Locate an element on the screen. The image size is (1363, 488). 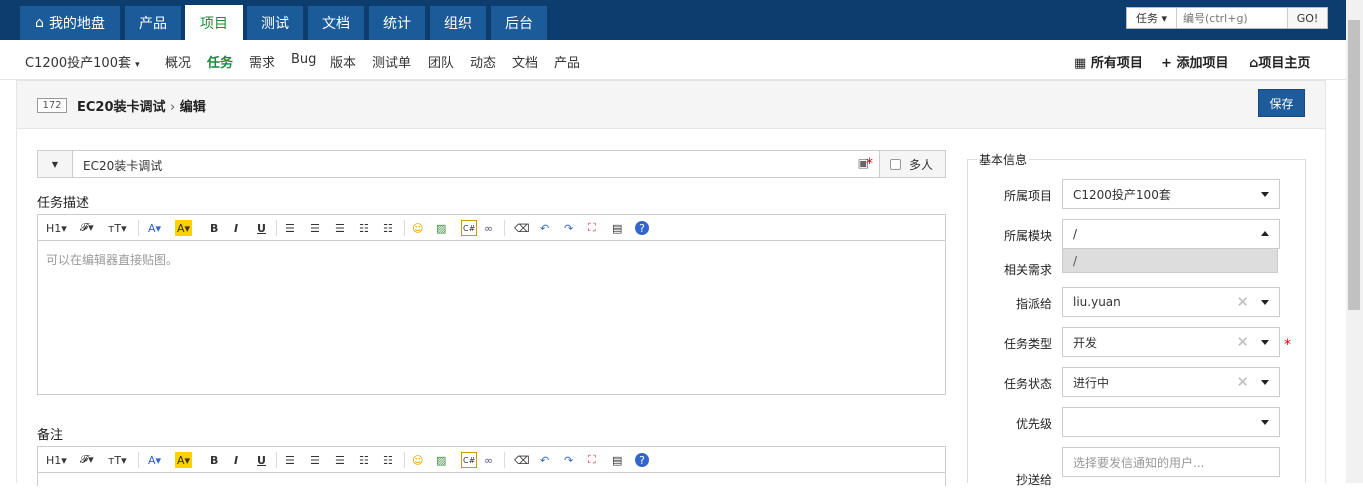
tab-stats: 统计 is located at coordinates (397, 23).